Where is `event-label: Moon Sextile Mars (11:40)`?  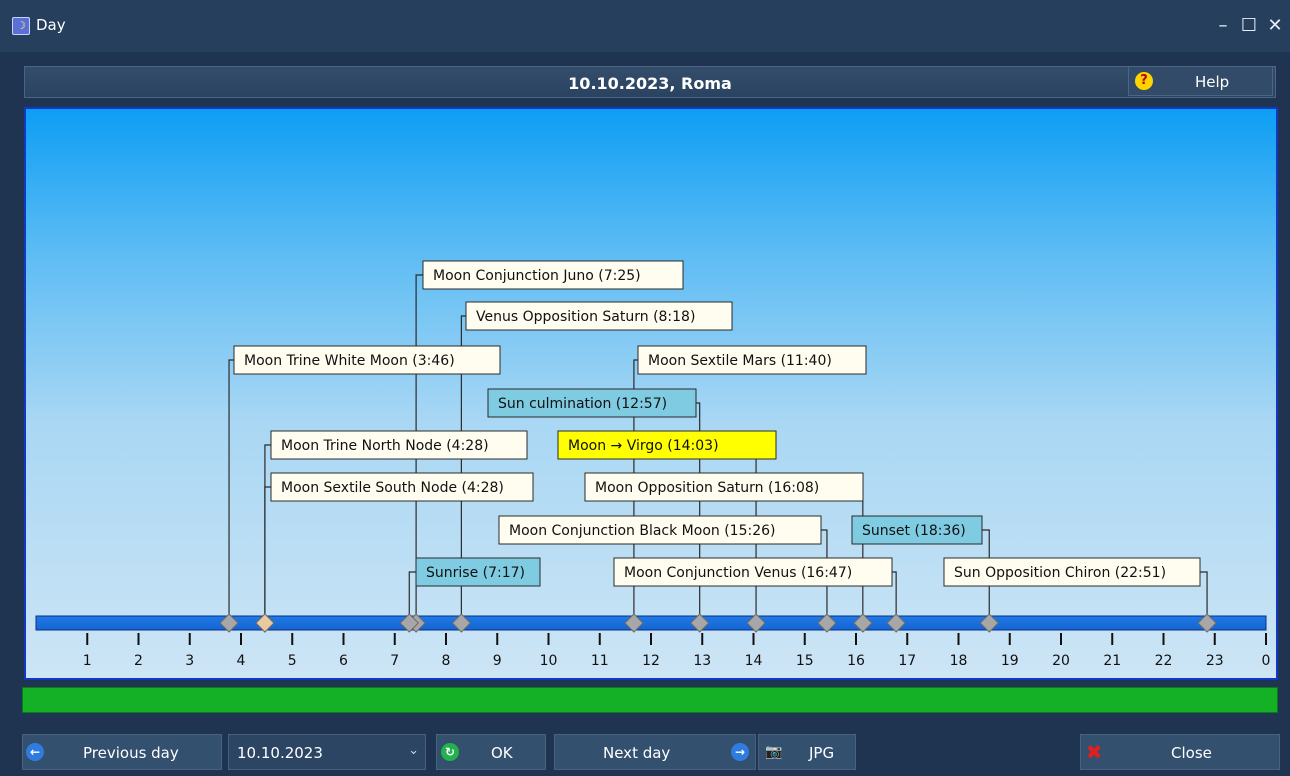
event-label: Moon Sextile Mars (11:40) is located at coordinates (752, 360).